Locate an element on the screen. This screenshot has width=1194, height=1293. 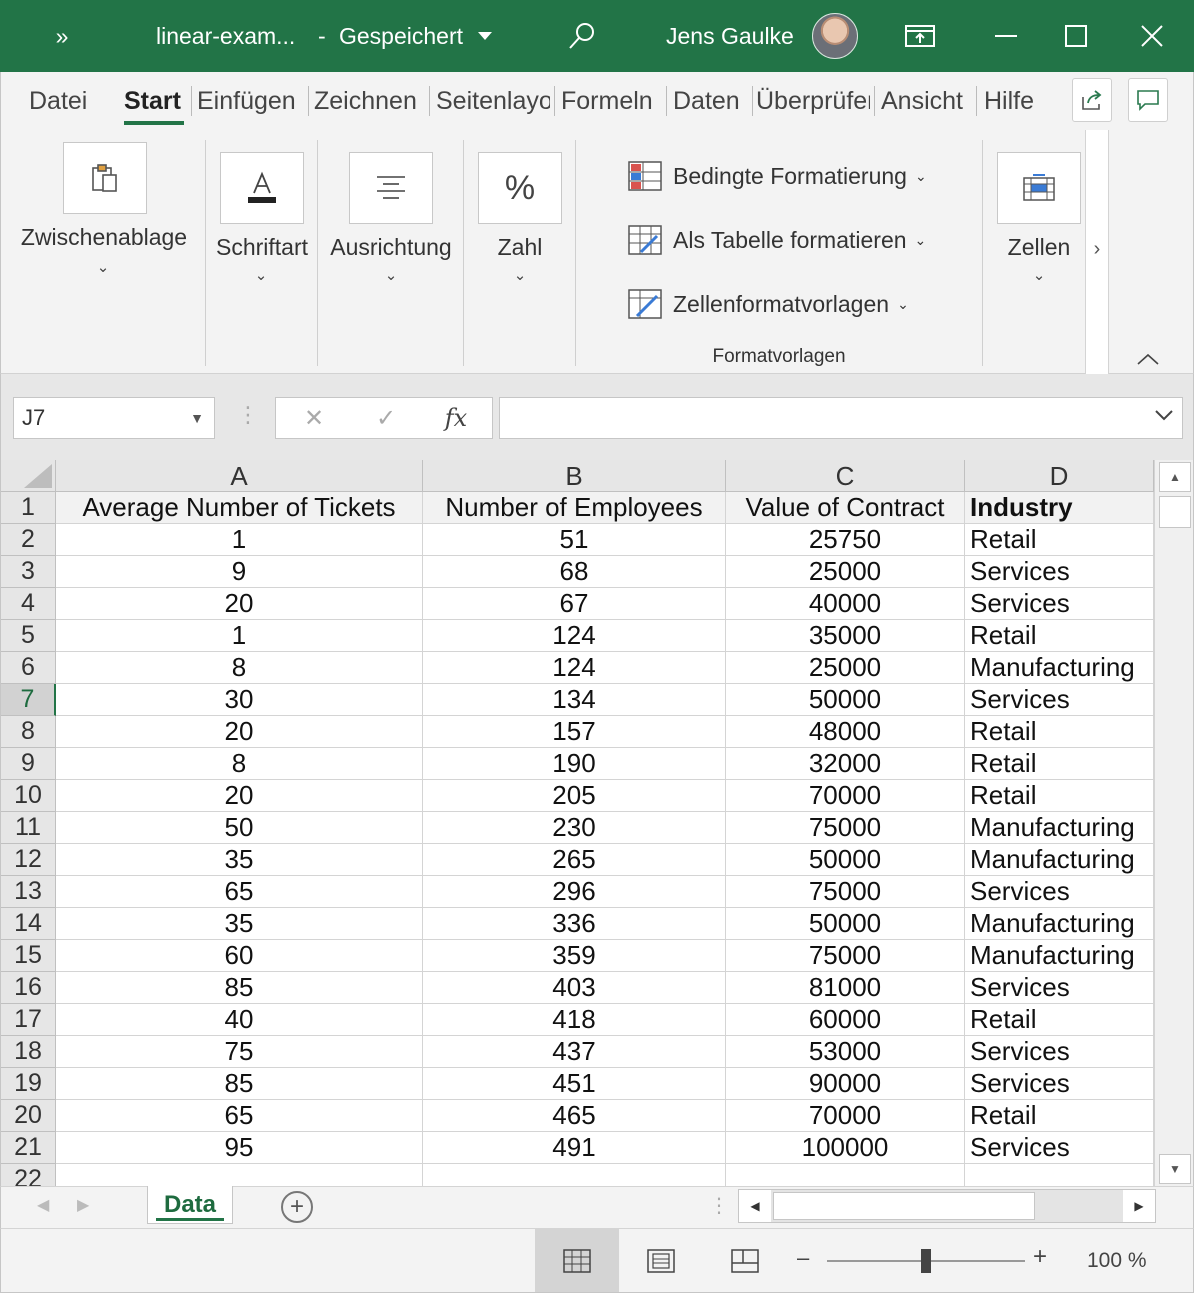
row-header-21: 21 is located at coordinates (28, 1148).